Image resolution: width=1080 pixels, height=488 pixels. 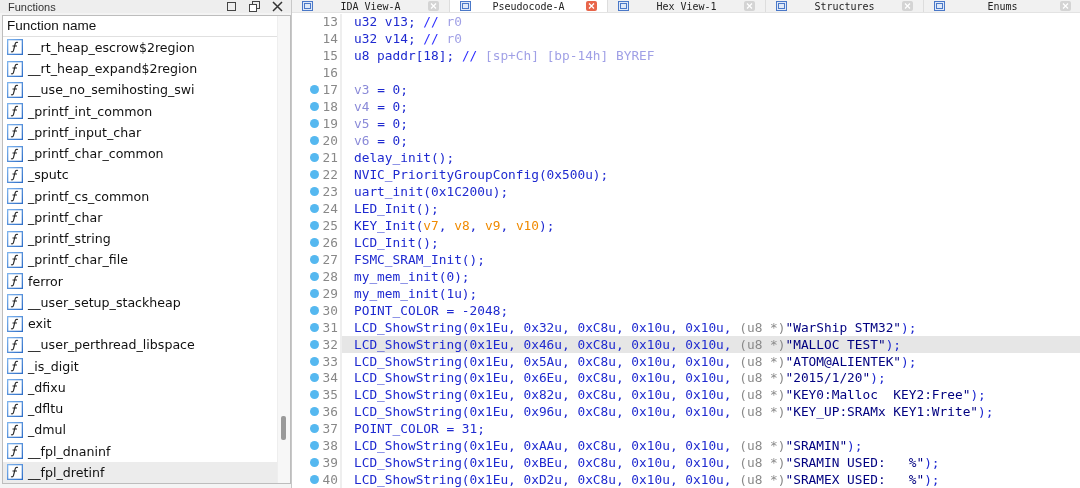 I want to click on code-line: u8 paddr[18]; // [sp+Ch] [bp-14h] BYREF, so click(x=504, y=56).